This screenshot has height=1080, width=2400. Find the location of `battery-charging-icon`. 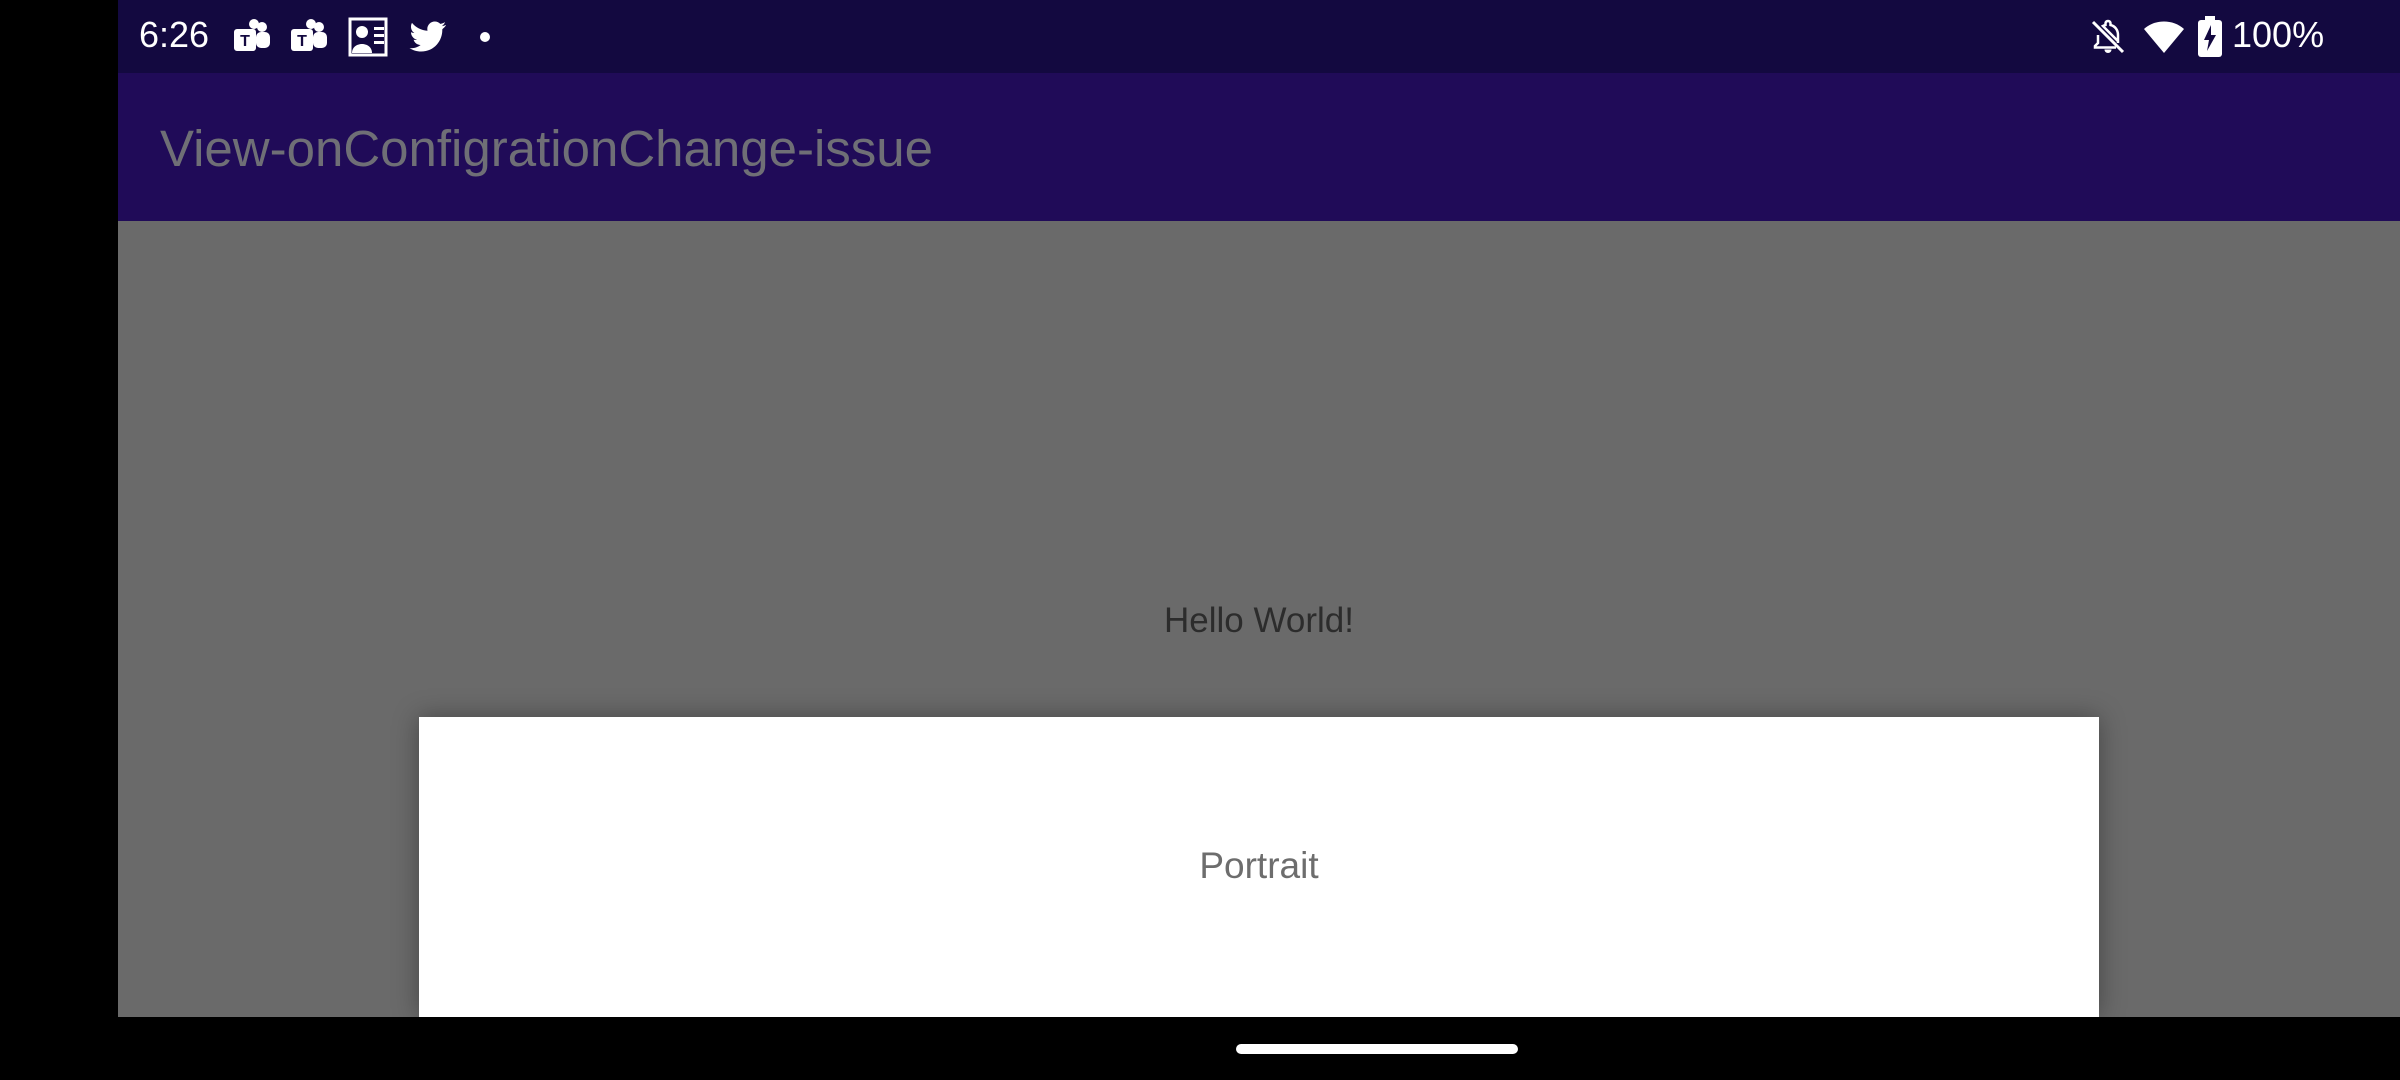

battery-charging-icon is located at coordinates (2210, 37).